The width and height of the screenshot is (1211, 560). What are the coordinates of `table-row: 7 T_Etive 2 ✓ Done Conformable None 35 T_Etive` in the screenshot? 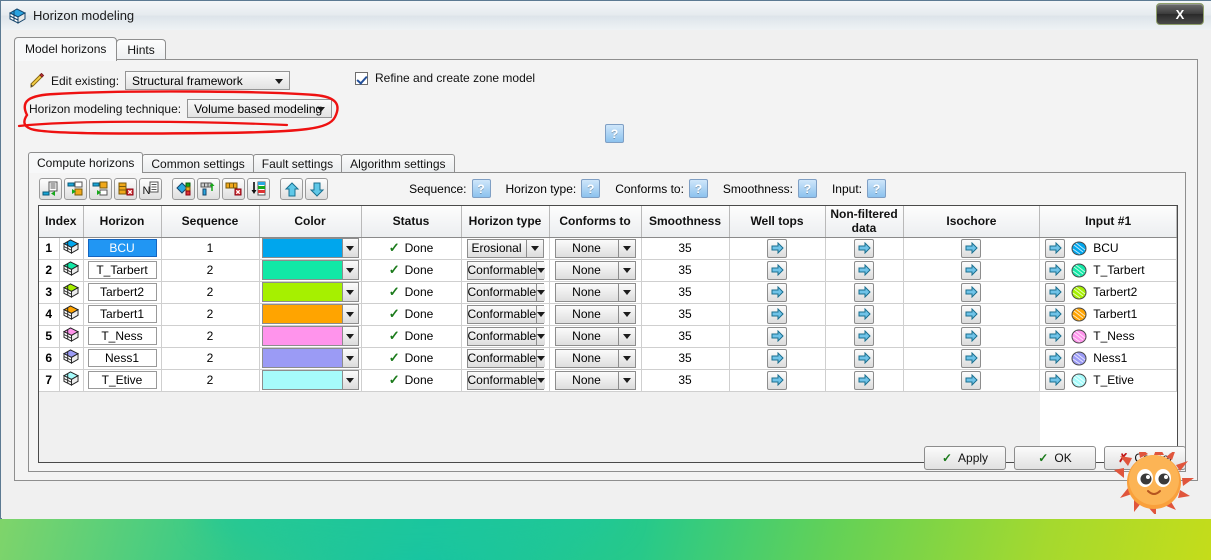 It's located at (608, 380).